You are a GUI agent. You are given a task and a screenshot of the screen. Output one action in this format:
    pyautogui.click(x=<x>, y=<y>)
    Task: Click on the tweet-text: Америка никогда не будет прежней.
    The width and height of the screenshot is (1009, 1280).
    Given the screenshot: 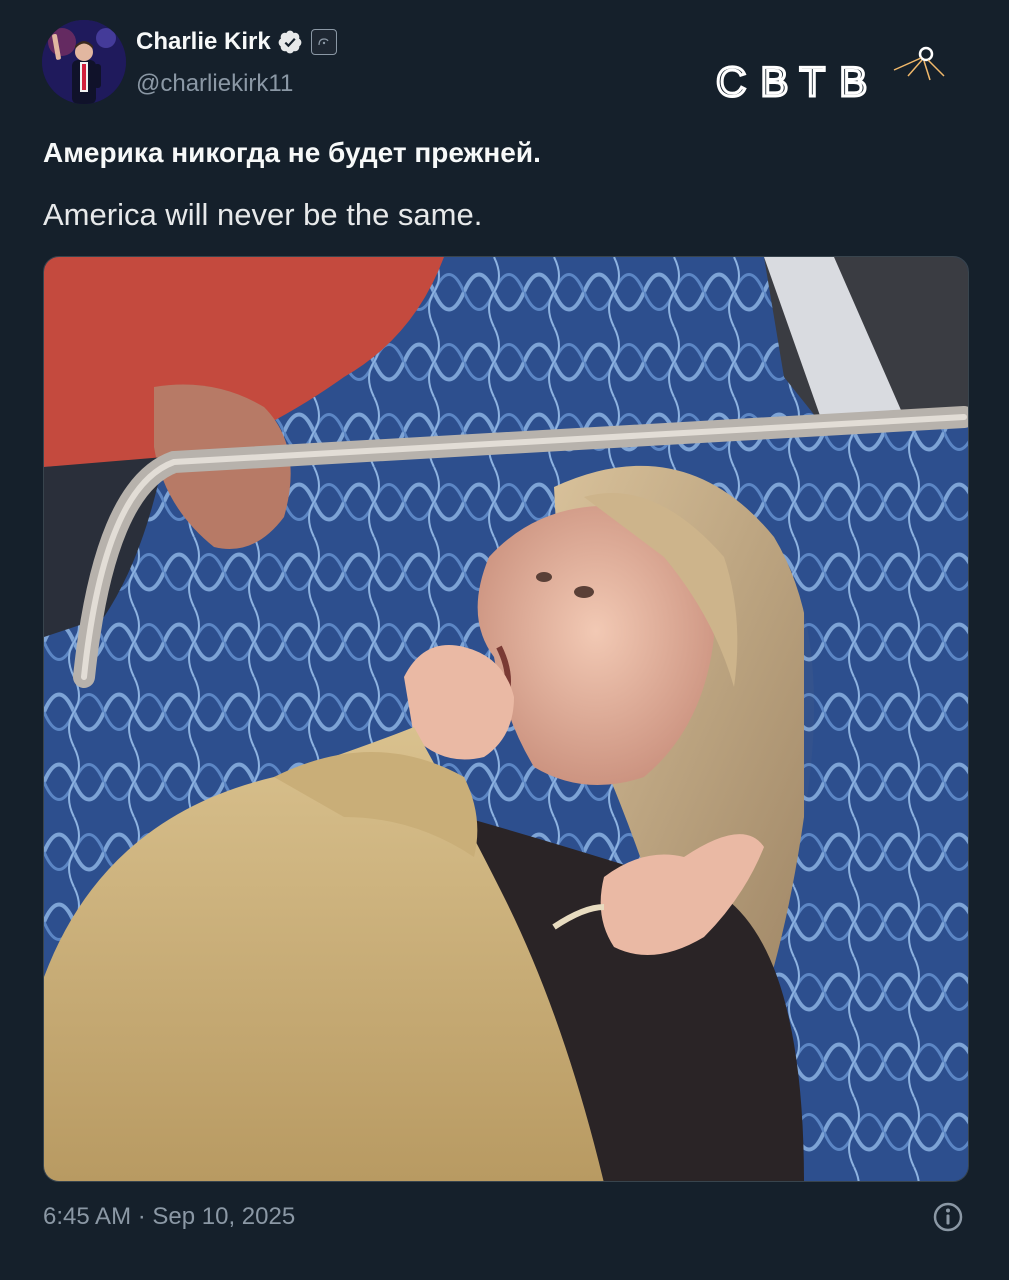 What is the action you would take?
    pyautogui.click(x=292, y=152)
    